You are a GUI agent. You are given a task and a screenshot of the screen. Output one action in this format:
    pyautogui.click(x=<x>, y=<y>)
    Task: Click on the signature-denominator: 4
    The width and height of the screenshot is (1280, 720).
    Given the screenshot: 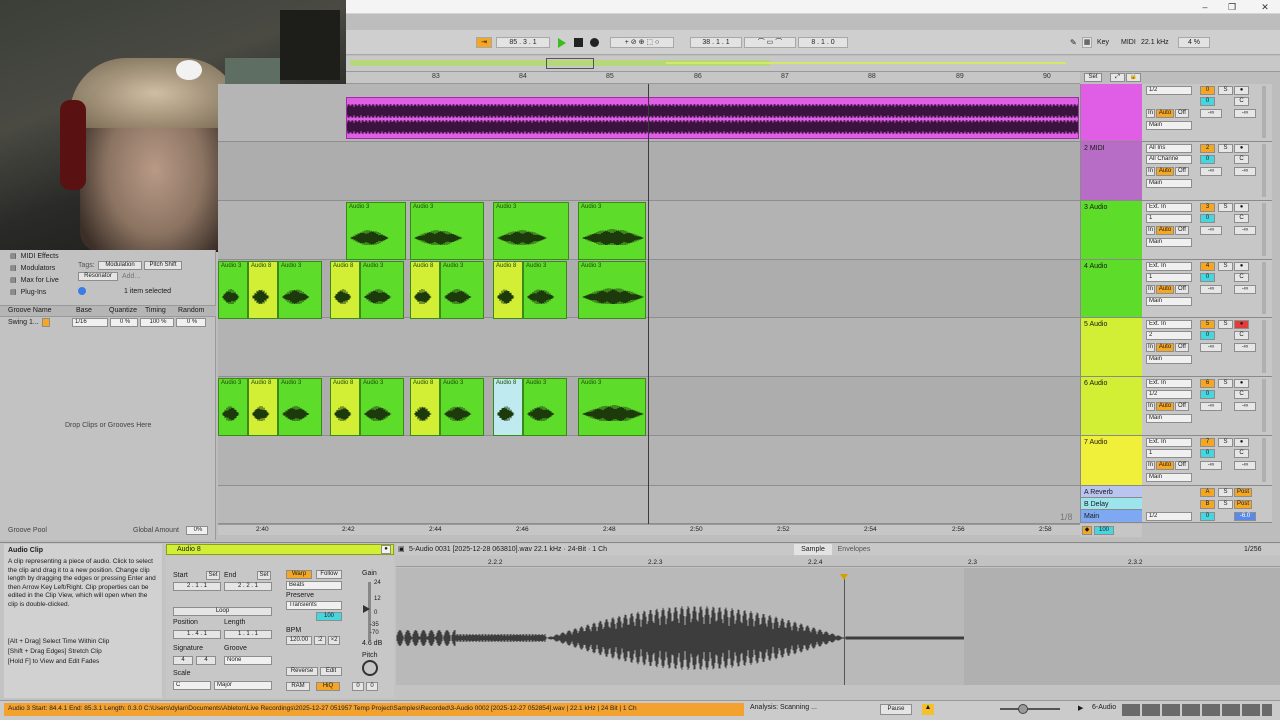 What is the action you would take?
    pyautogui.click(x=206, y=660)
    